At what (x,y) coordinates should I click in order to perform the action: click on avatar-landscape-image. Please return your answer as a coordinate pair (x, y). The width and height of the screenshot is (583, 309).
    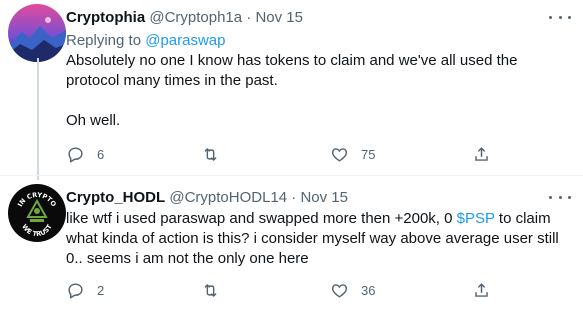
    Looking at the image, I should click on (37, 33).